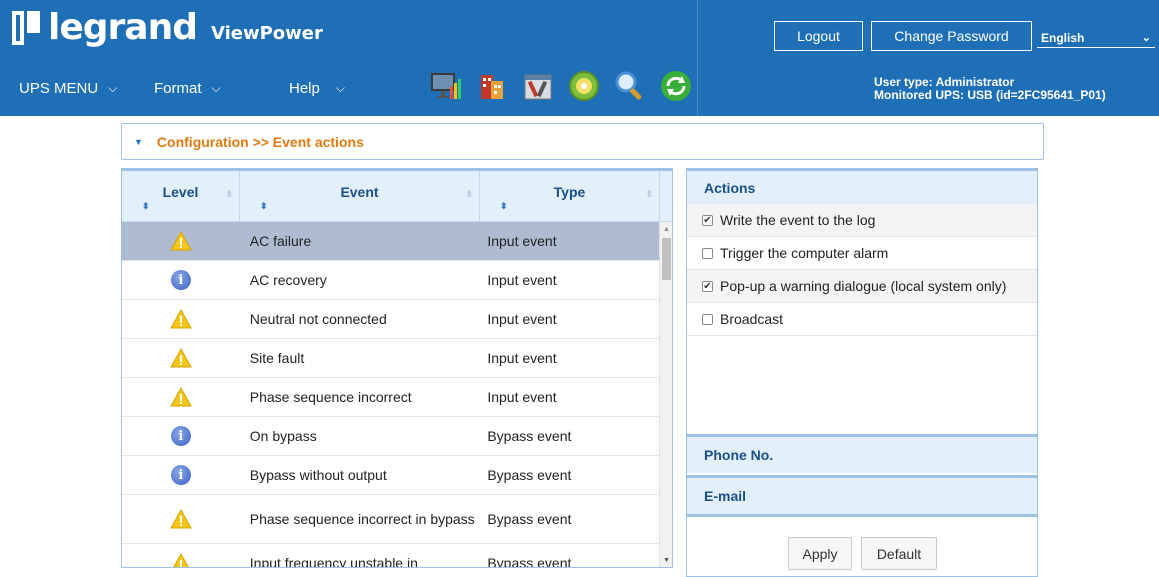  What do you see at coordinates (804, 253) in the screenshot?
I see `action-label: Trigger the computer alarm` at bounding box center [804, 253].